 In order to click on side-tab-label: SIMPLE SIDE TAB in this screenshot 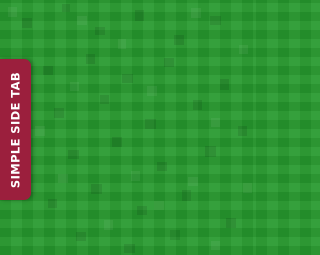, I will do `click(14, 129)`.